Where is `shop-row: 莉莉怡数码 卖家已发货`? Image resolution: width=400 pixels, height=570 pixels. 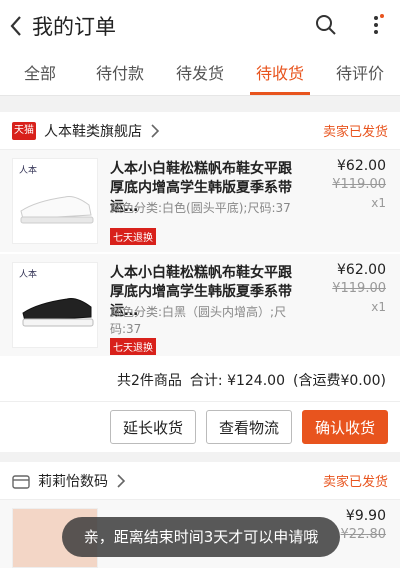
shop-row: 莉莉怡数码 卖家已发货 is located at coordinates (200, 481).